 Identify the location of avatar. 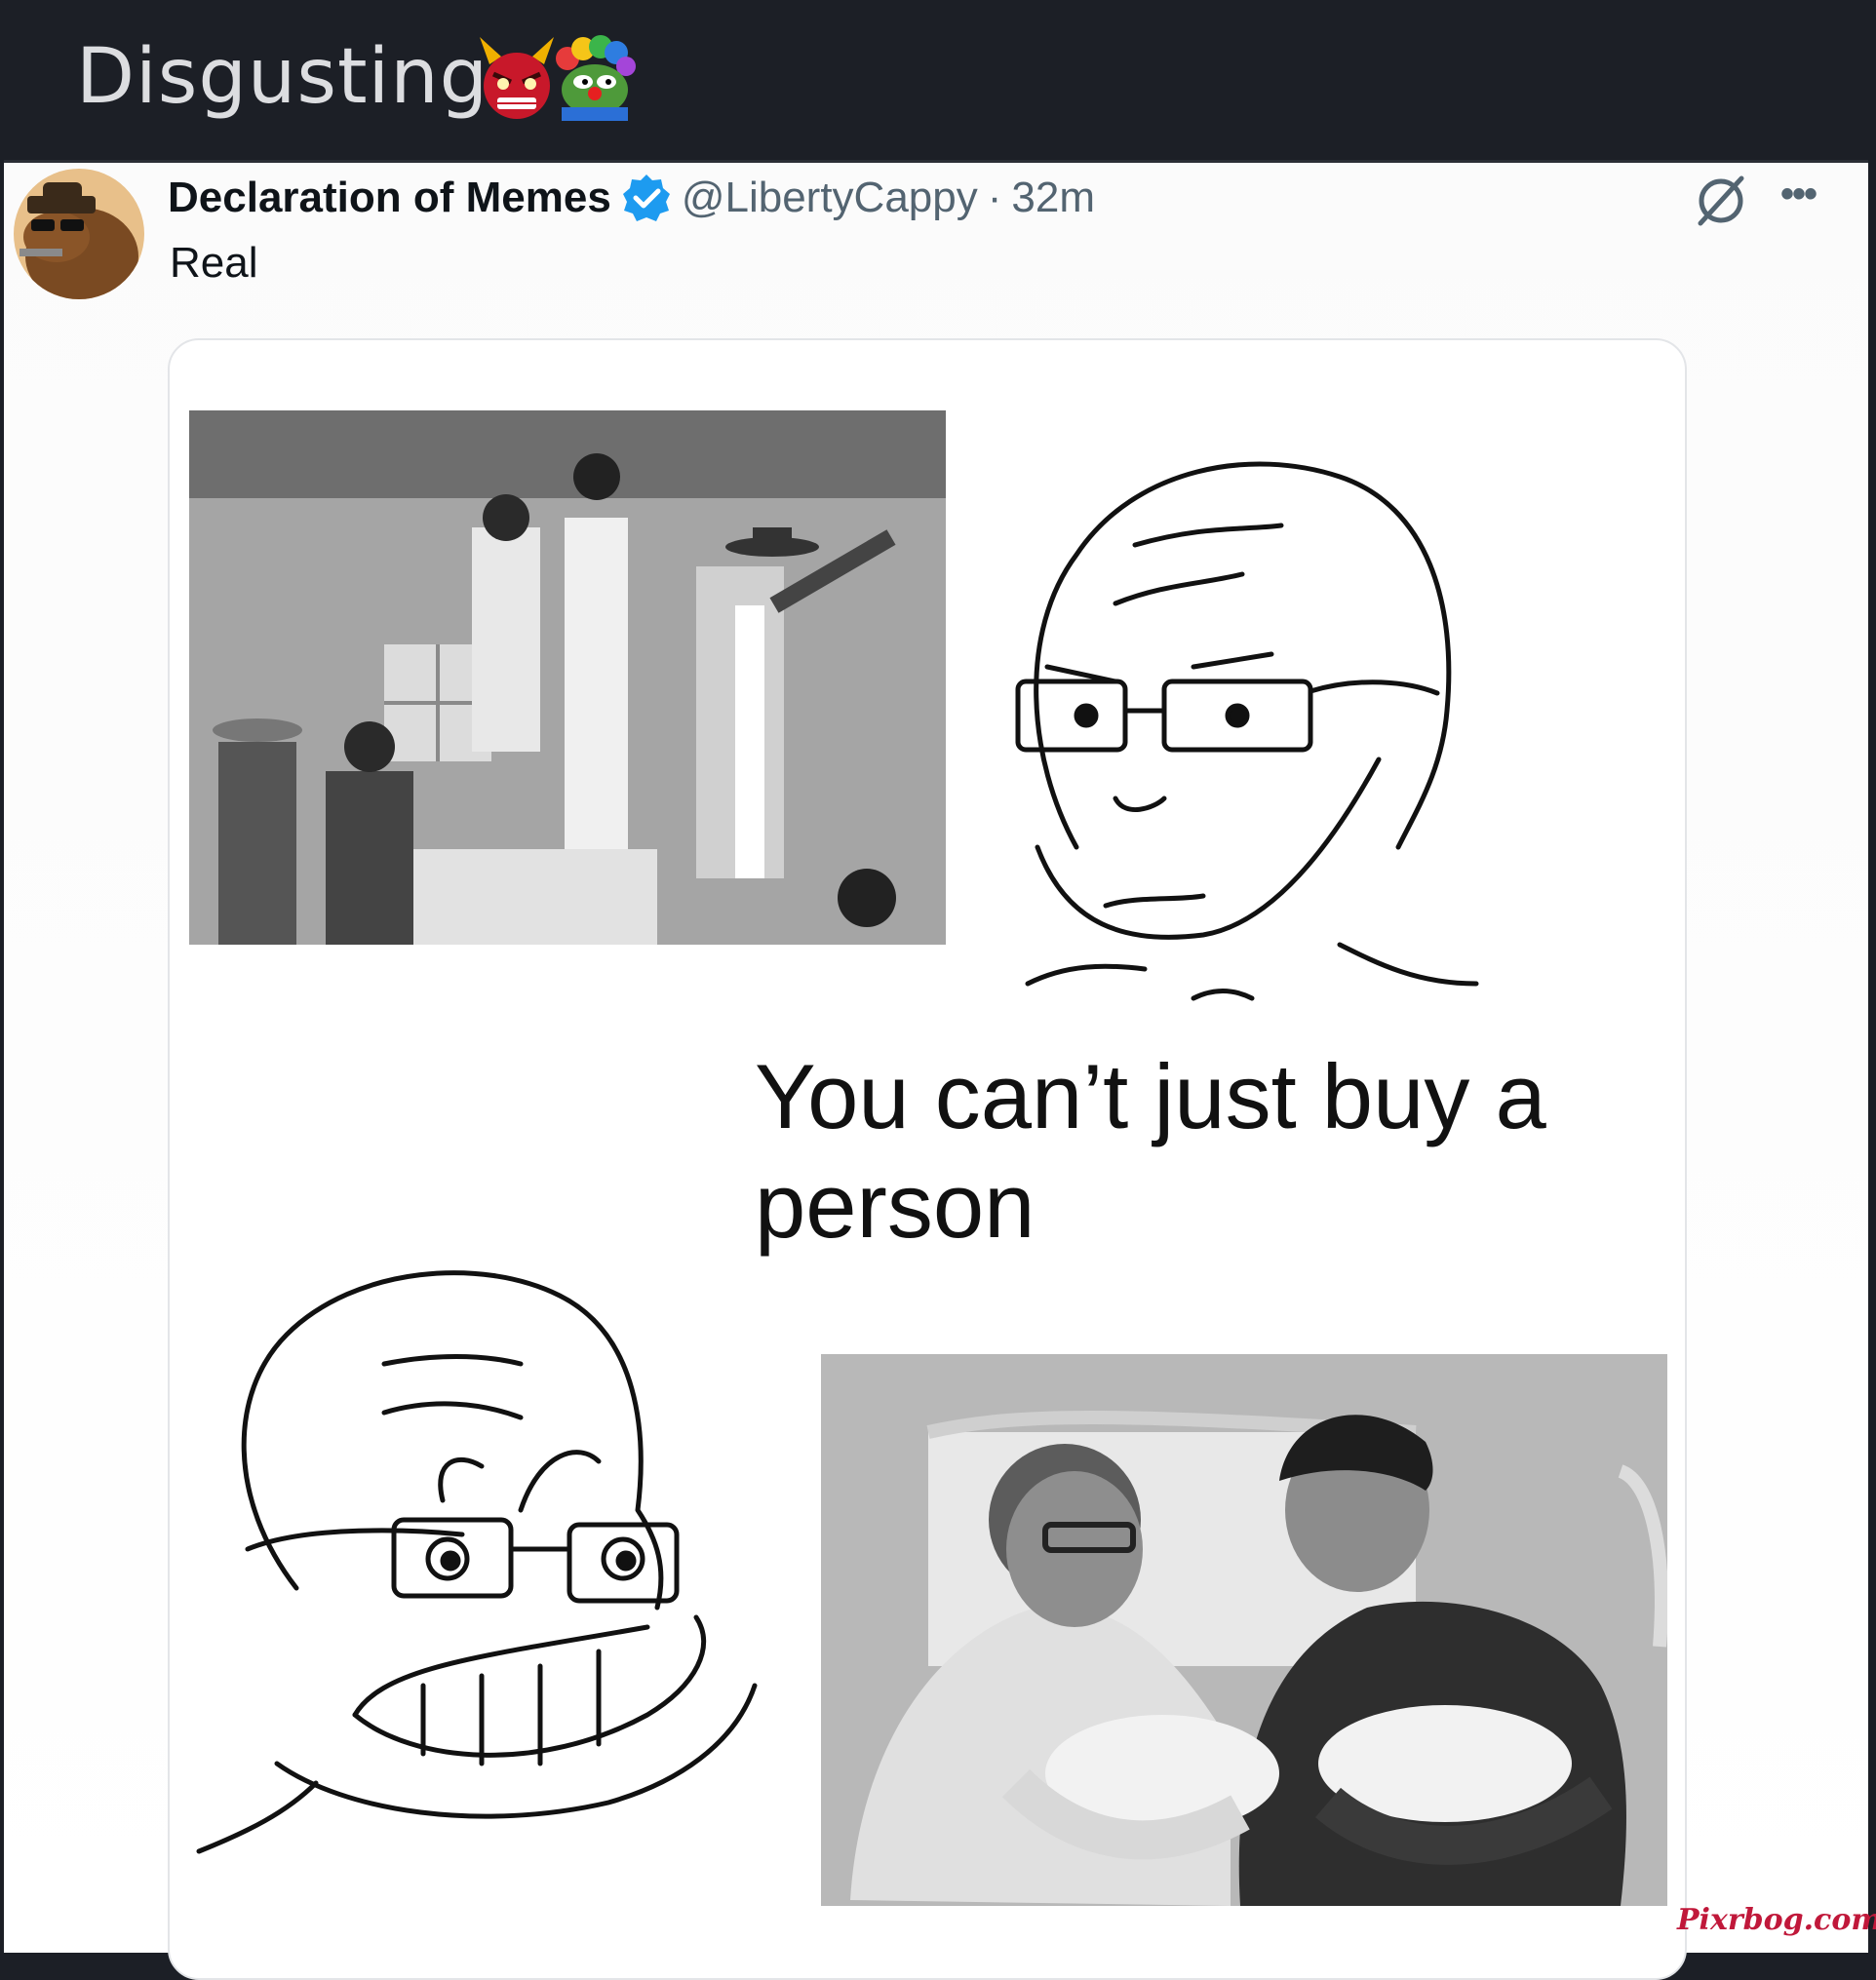
(79, 234).